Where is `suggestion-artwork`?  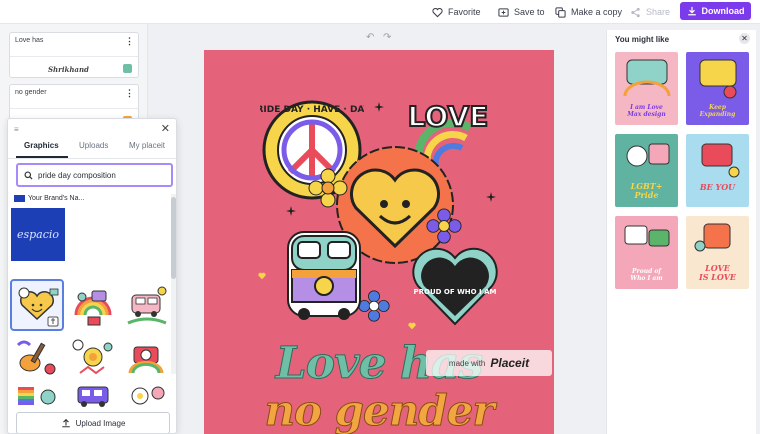
suggestion-artwork is located at coordinates (720, 160).